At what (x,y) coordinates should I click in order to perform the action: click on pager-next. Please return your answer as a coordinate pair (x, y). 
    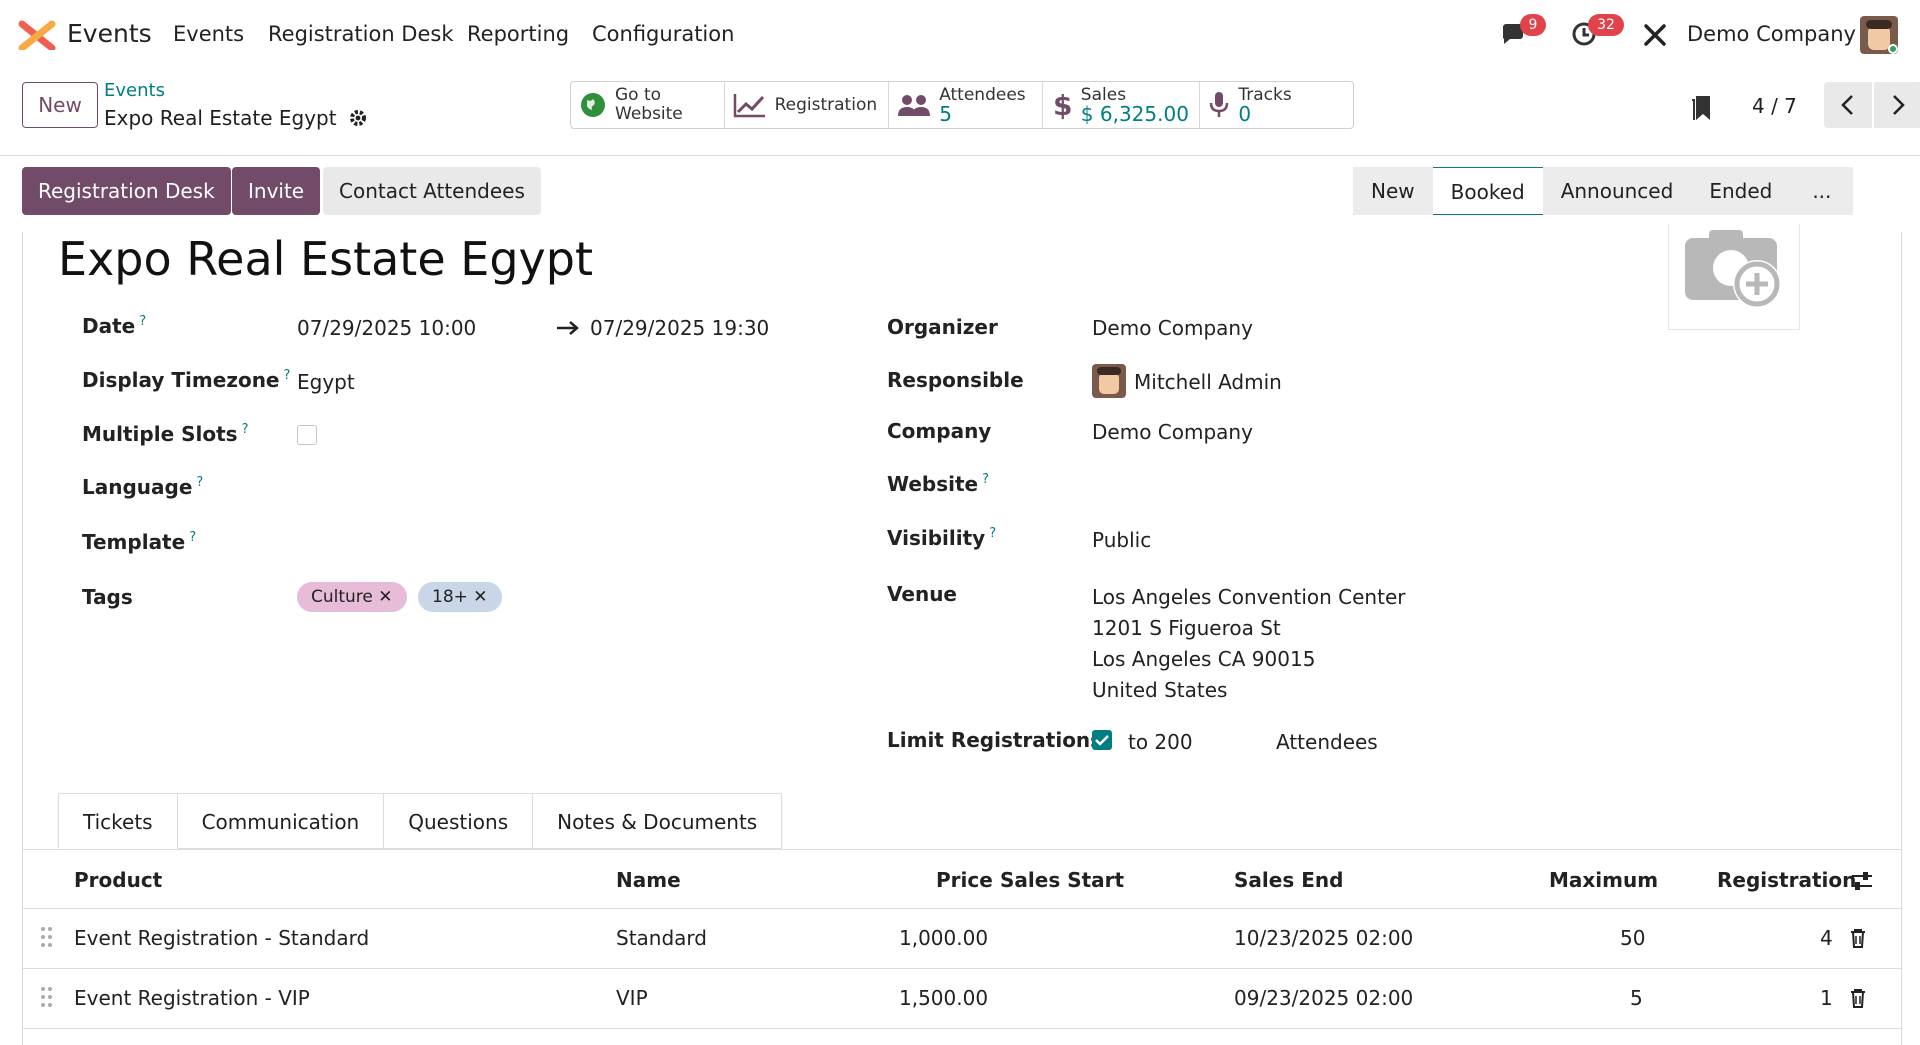
    Looking at the image, I should click on (1897, 105).